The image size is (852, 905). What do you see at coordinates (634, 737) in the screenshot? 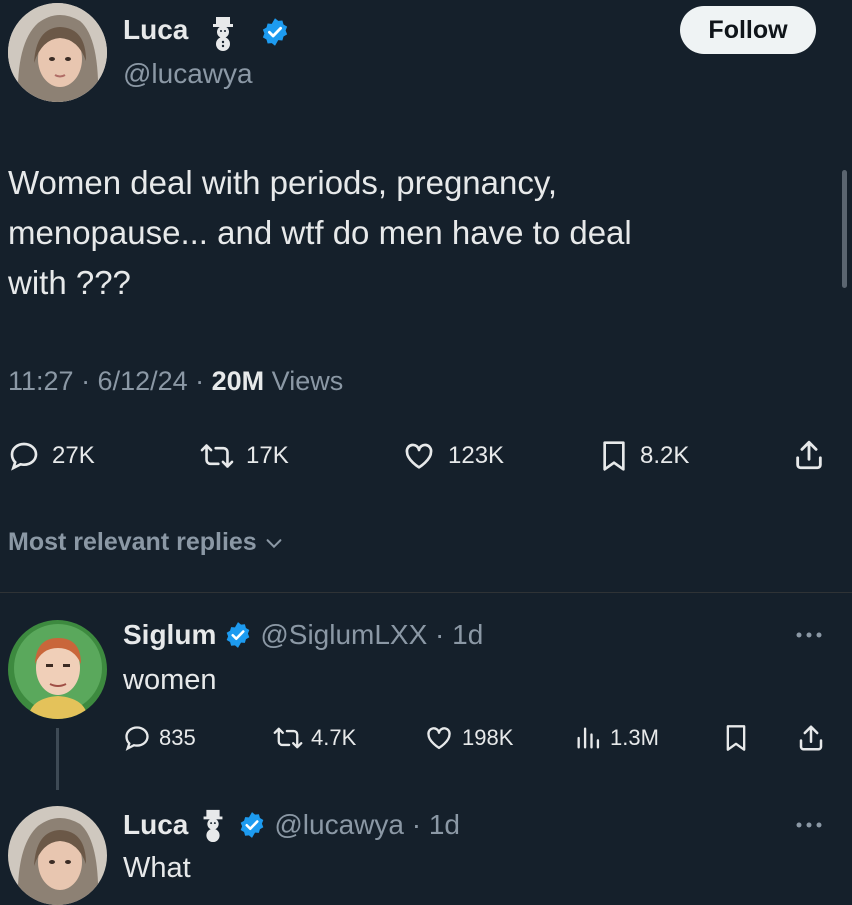
I see `views-count: 1.3M` at bounding box center [634, 737].